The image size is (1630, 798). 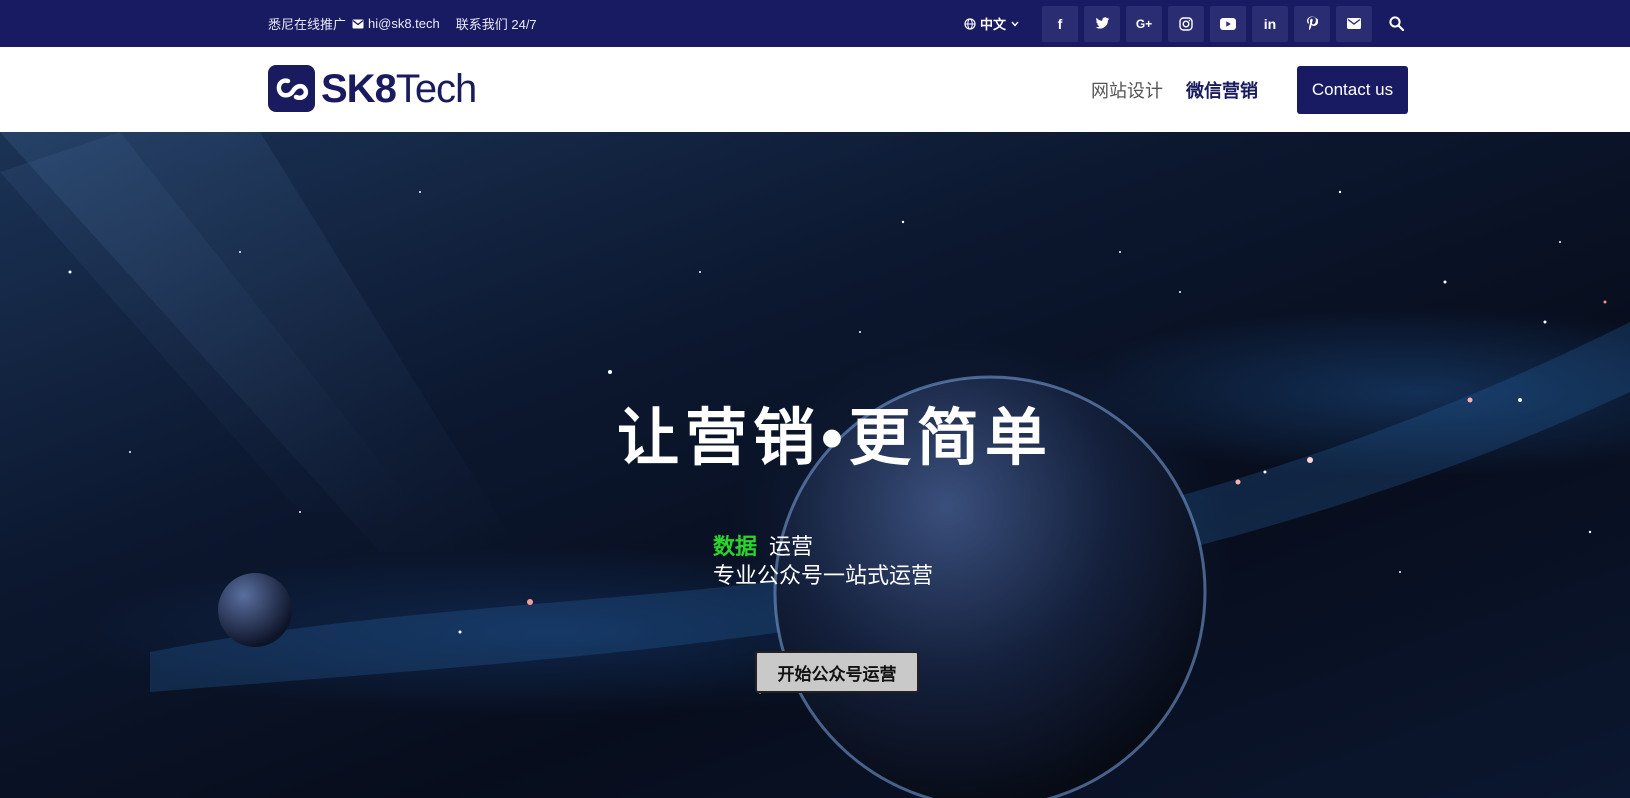 I want to click on nav-item-web-design: 网站设计, so click(x=1127, y=90).